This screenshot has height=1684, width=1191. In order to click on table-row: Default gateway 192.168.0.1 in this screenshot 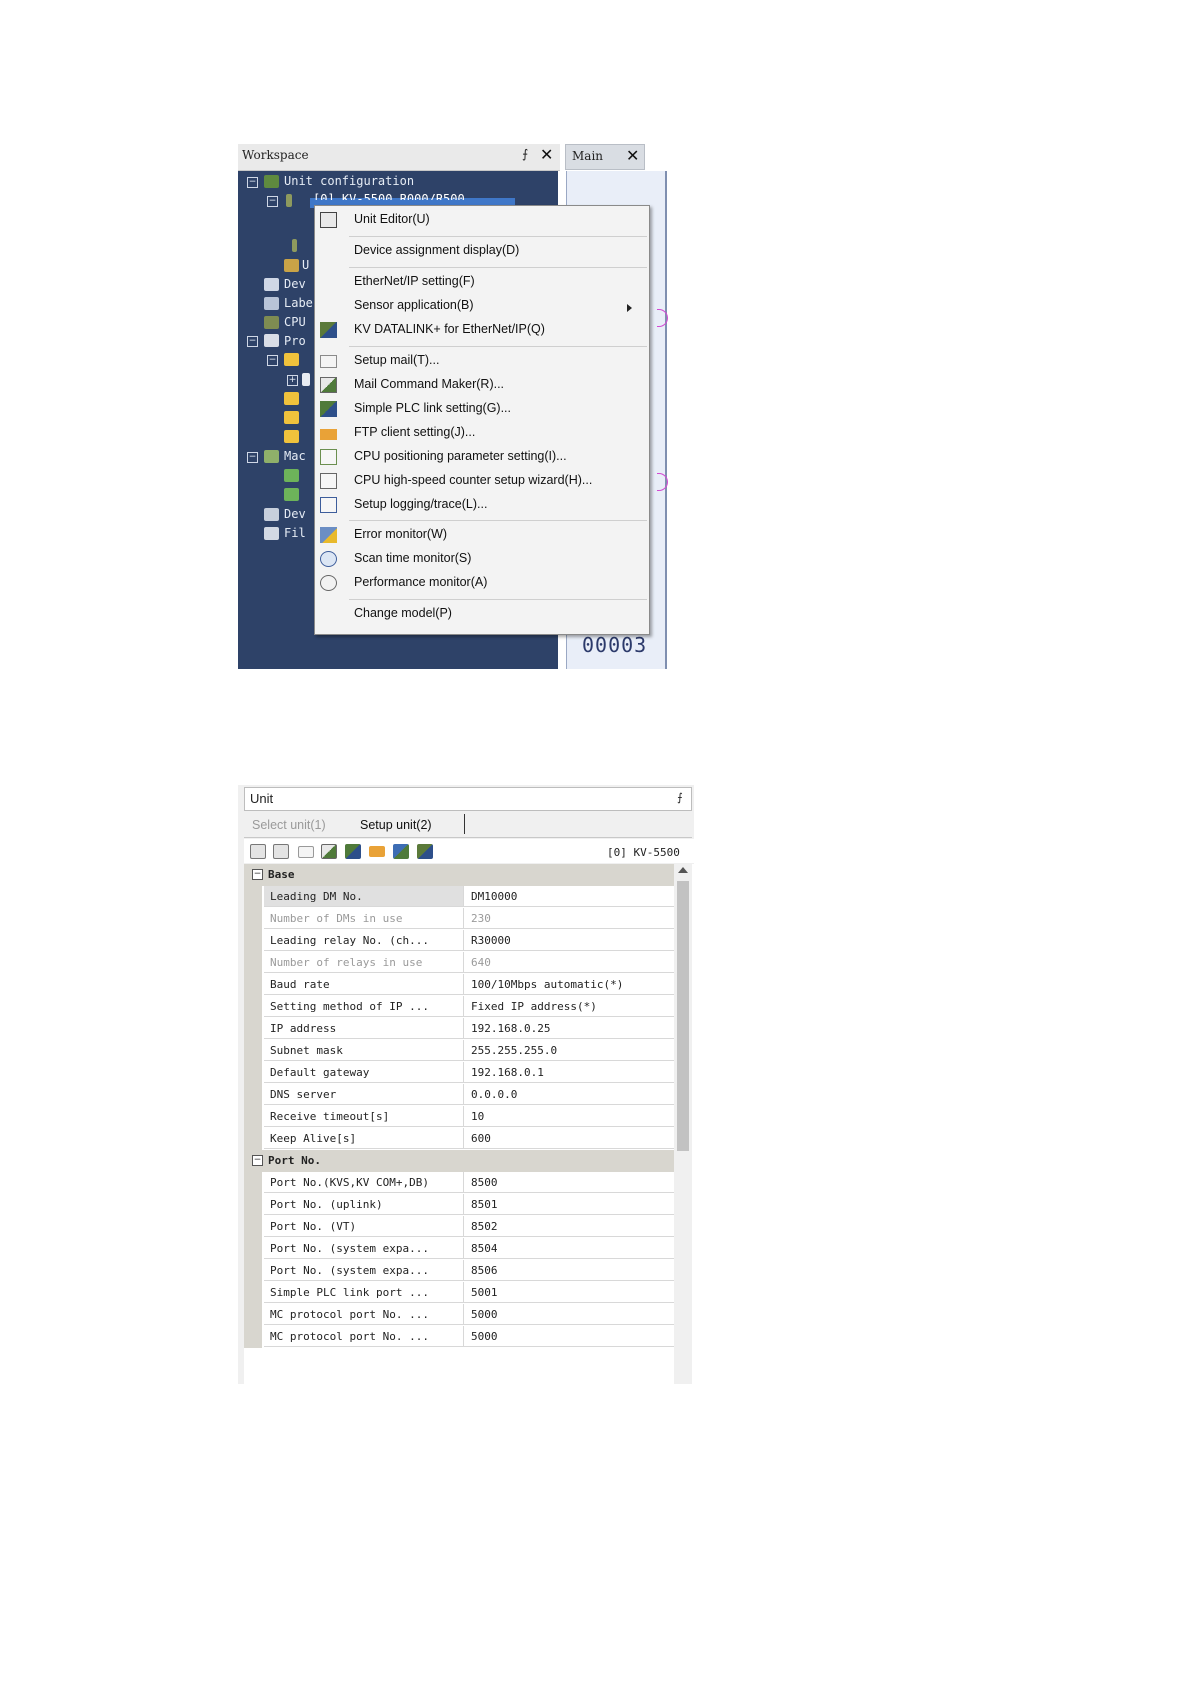, I will do `click(459, 1073)`.